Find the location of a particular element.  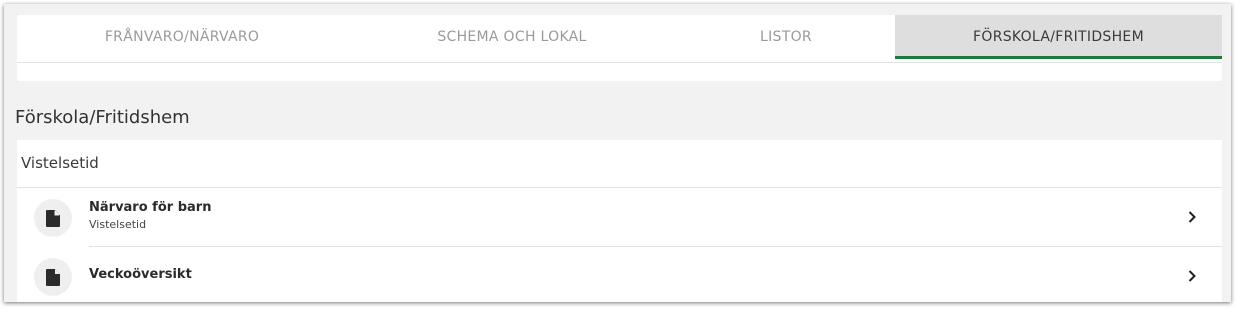

page-title: Förskola/Fritidshem is located at coordinates (102, 117).